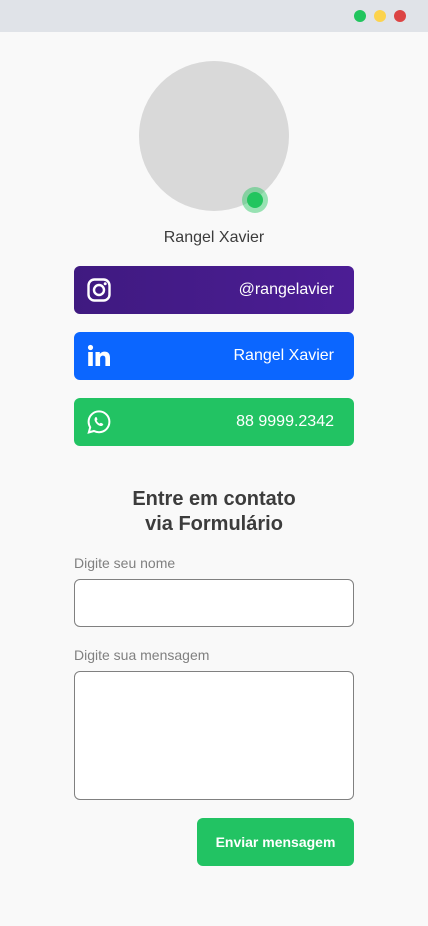 This screenshot has height=926, width=428. What do you see at coordinates (214, 356) in the screenshot?
I see `linkedin-link: Rangel Xavier` at bounding box center [214, 356].